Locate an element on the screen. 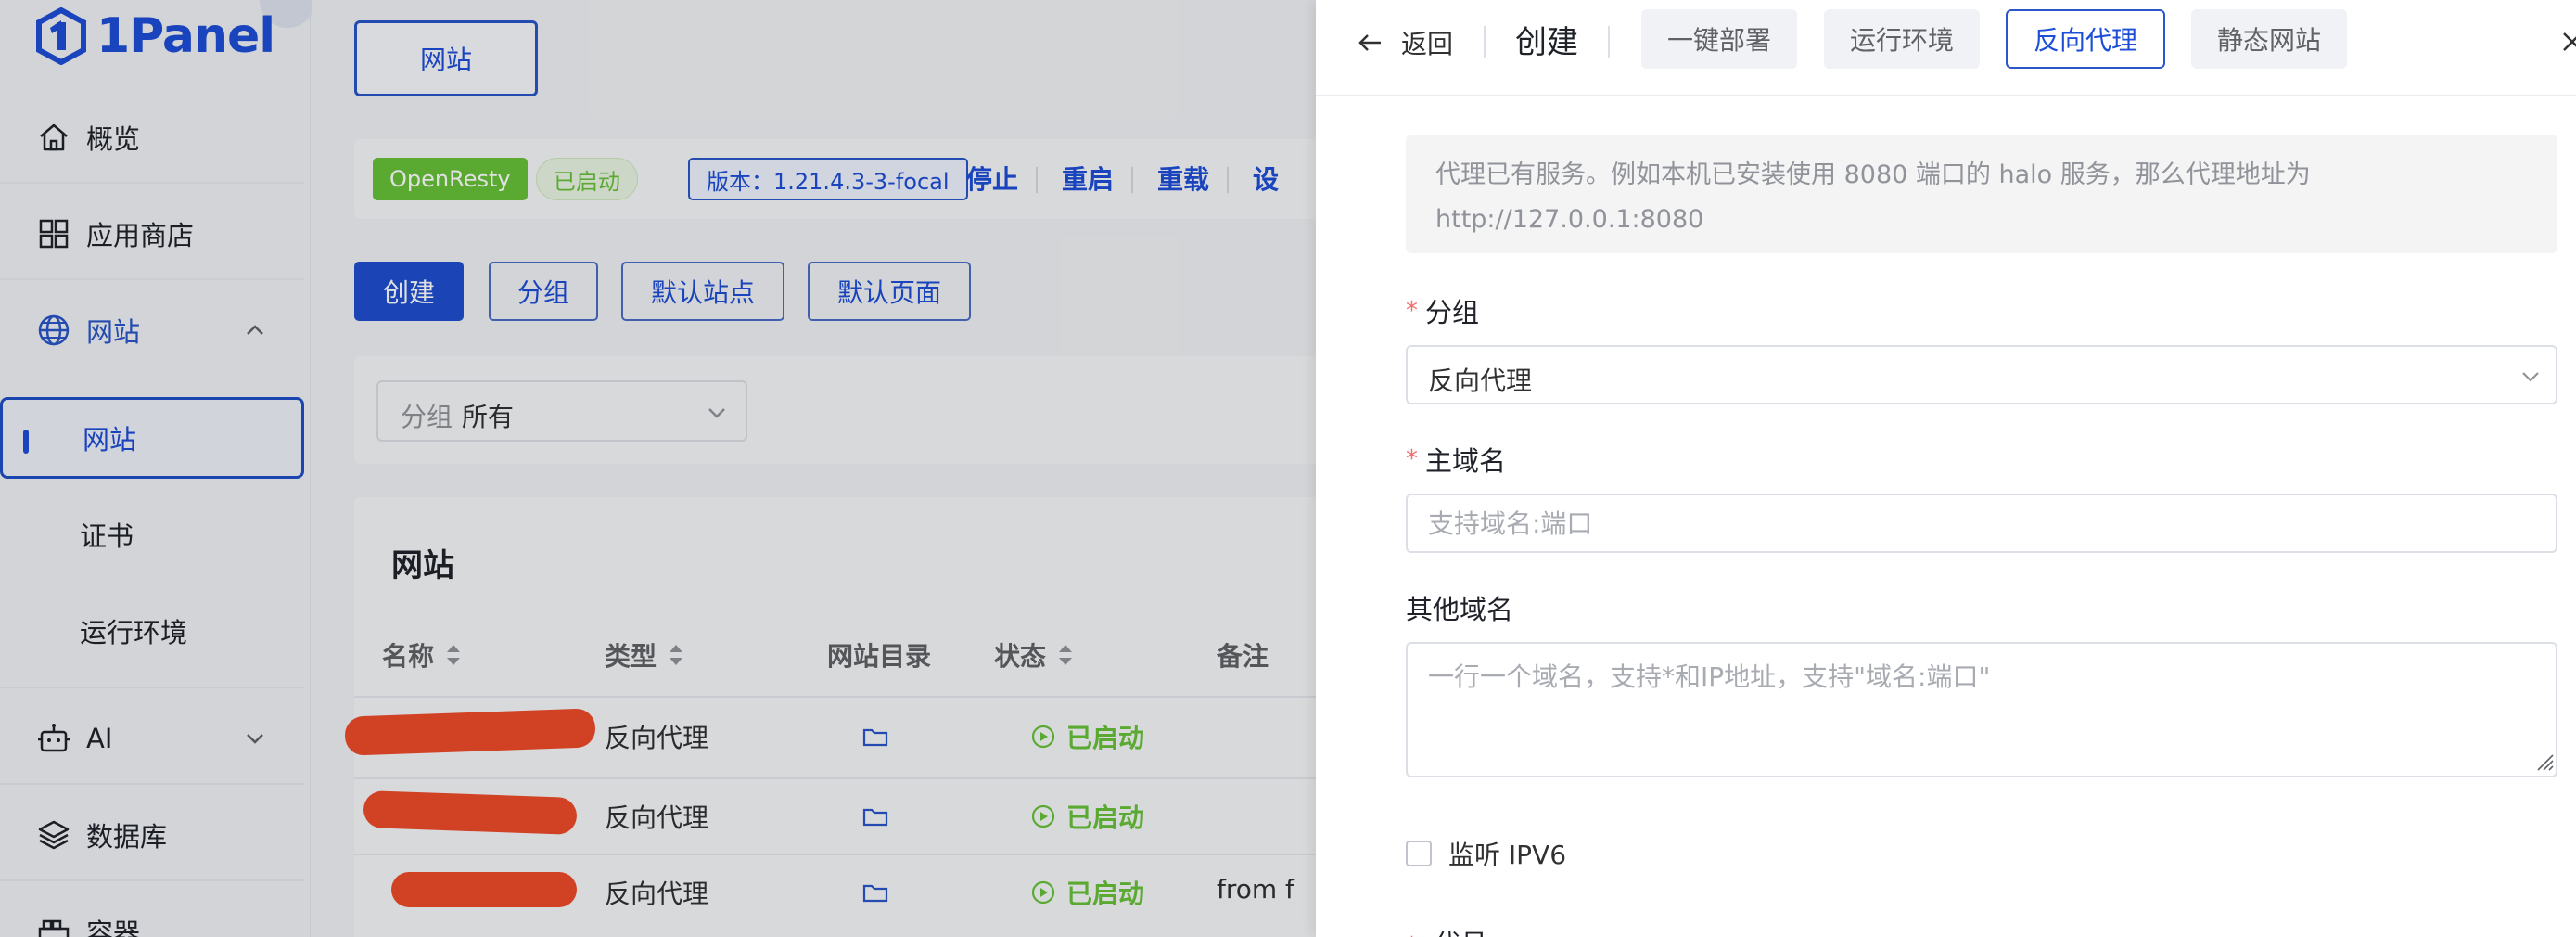  create-button: 创建 is located at coordinates (409, 291).